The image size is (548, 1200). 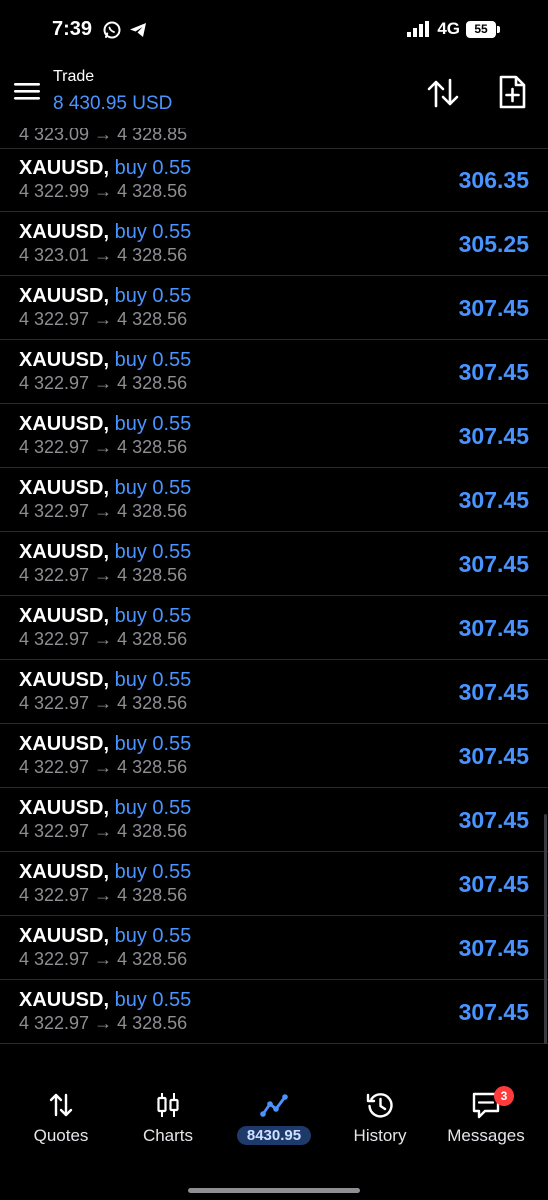 What do you see at coordinates (274, 1117) in the screenshot?
I see `nav-trade: 8430.95` at bounding box center [274, 1117].